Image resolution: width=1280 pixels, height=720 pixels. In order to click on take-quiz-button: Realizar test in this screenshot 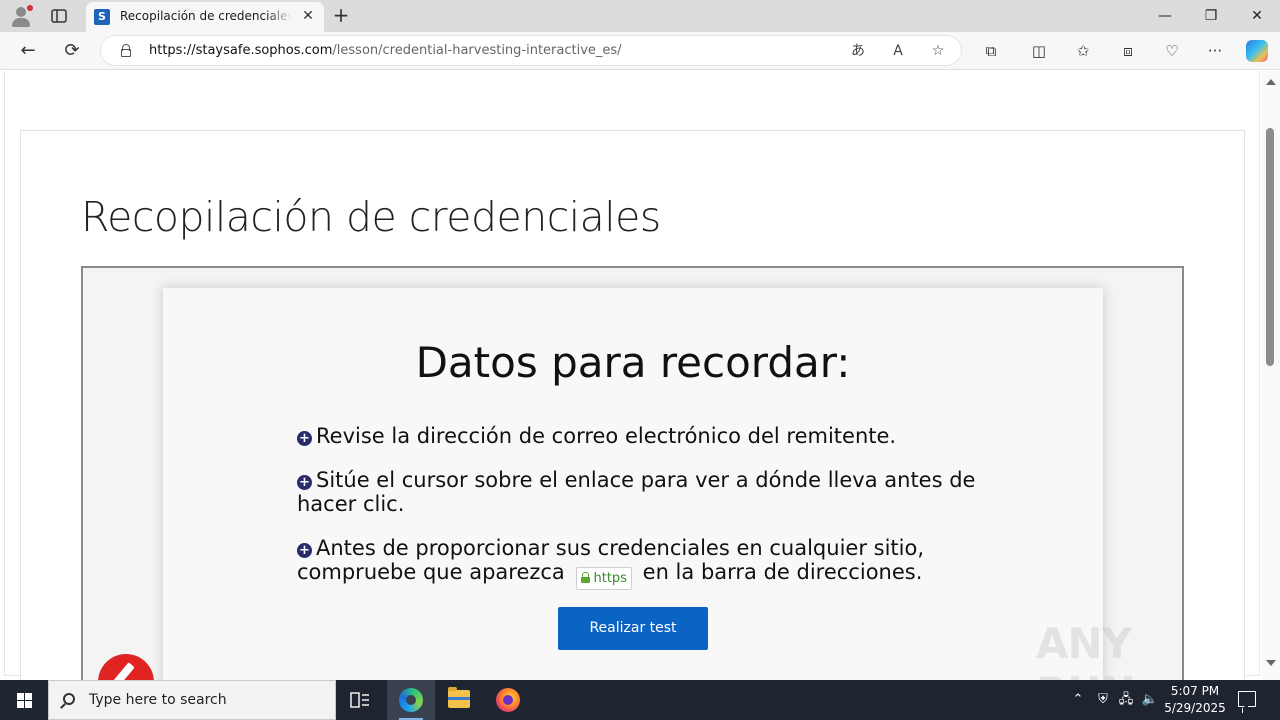, I will do `click(633, 628)`.